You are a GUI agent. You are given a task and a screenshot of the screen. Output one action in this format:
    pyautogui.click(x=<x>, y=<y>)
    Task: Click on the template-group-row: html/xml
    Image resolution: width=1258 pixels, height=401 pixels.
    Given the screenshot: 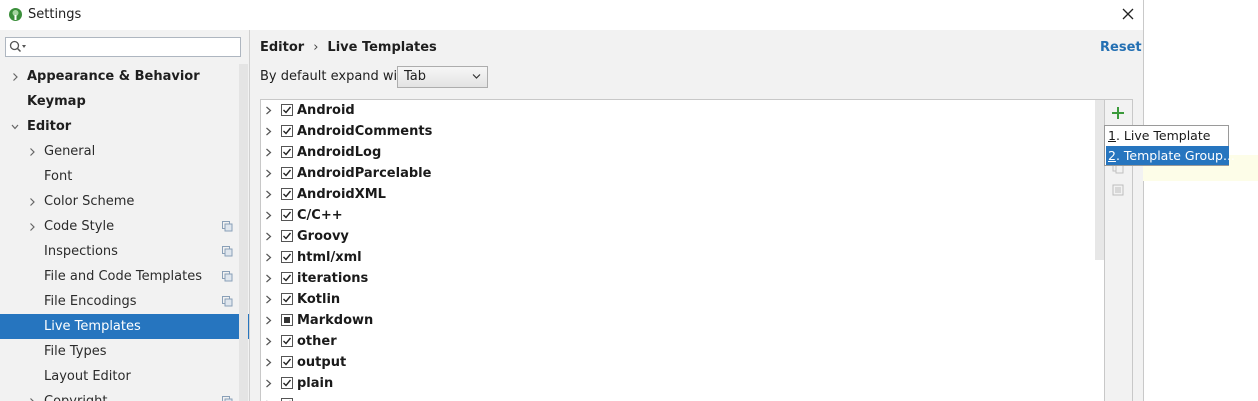 What is the action you would take?
    pyautogui.click(x=677, y=257)
    